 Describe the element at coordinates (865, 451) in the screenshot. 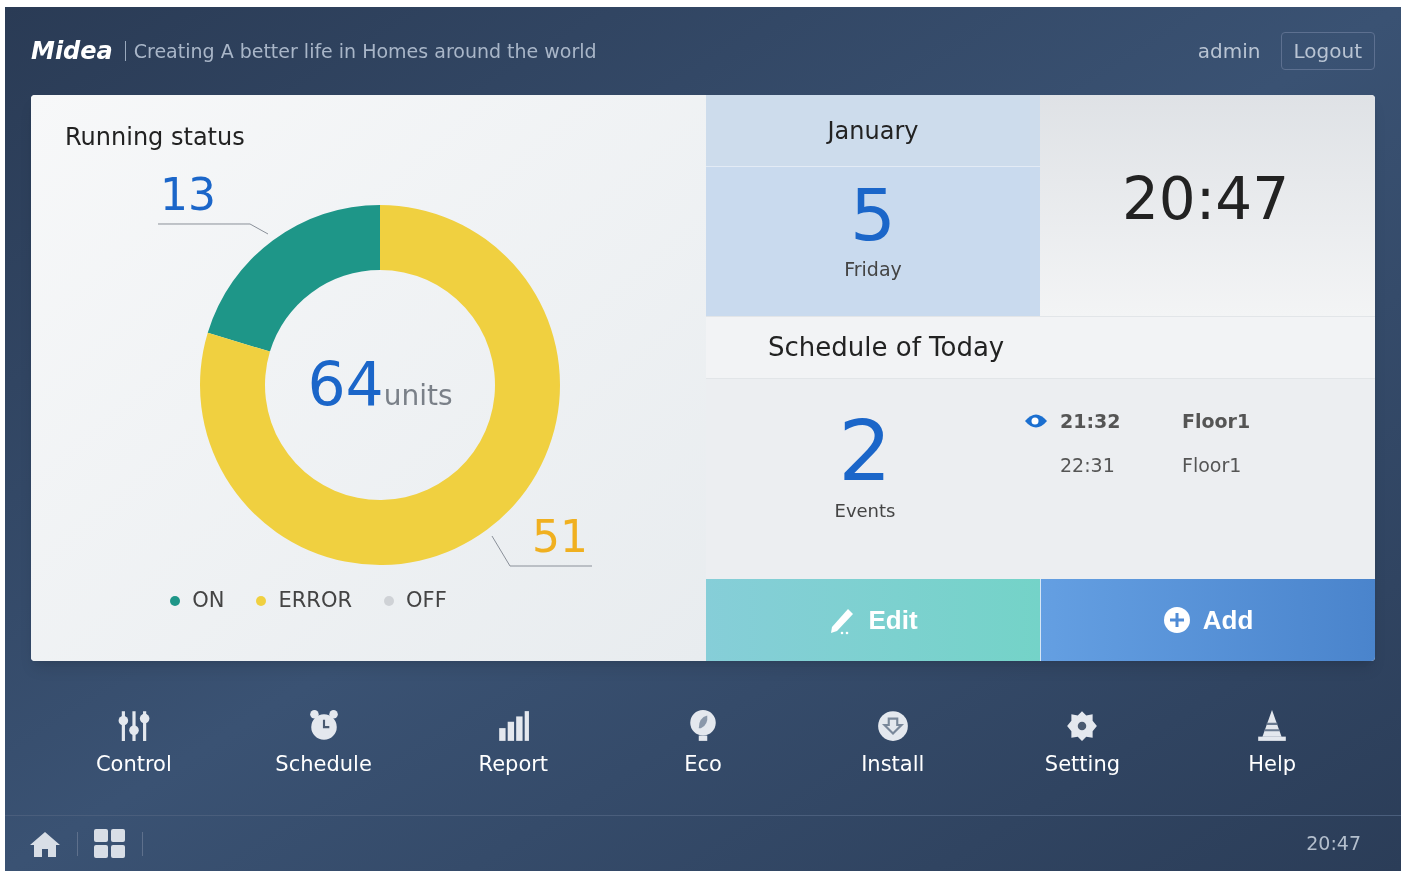

I see `event-count: 2` at that location.